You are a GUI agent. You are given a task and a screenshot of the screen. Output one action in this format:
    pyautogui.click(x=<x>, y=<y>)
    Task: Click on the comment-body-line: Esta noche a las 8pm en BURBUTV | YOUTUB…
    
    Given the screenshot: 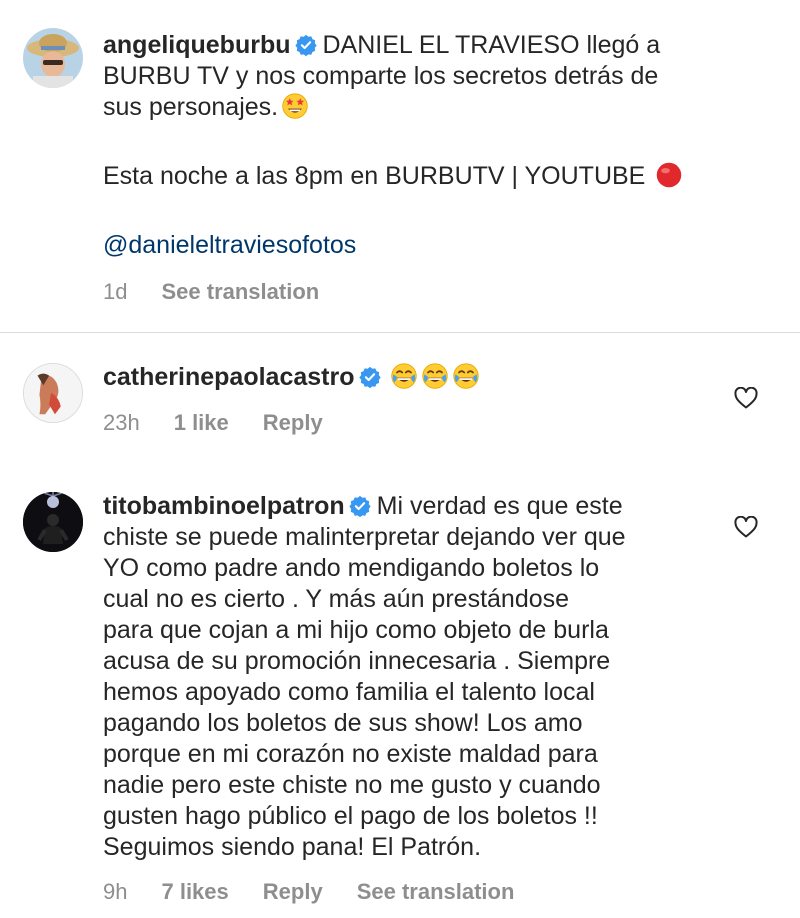 What is the action you would take?
    pyautogui.click(x=374, y=176)
    